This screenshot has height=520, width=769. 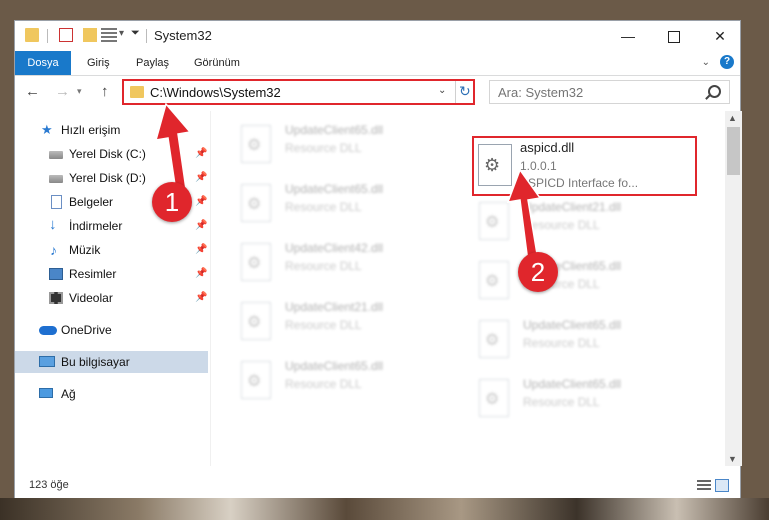 What do you see at coordinates (111, 130) in the screenshot?
I see `sidebar-item-quick-access: ★ Hızlı erişim` at bounding box center [111, 130].